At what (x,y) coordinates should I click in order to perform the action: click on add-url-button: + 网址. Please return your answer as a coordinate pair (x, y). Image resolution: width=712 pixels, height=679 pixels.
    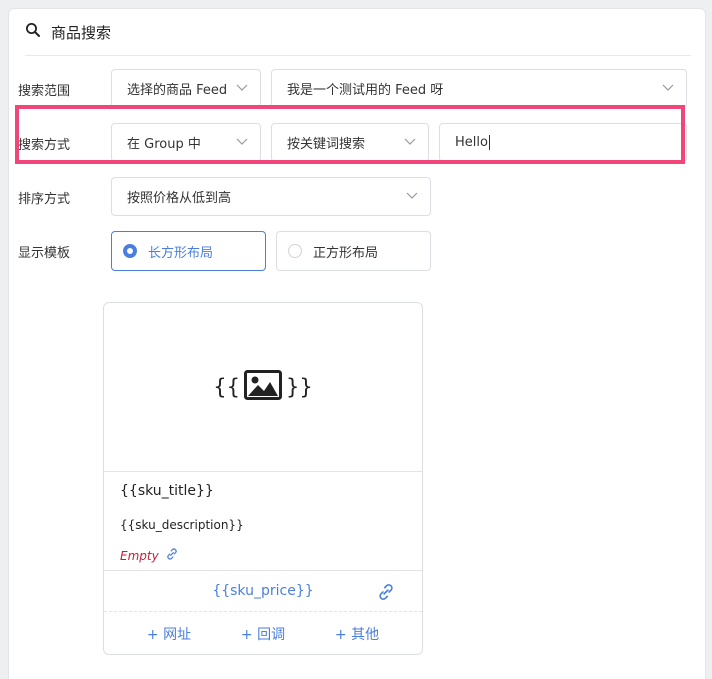
    Looking at the image, I should click on (169, 634).